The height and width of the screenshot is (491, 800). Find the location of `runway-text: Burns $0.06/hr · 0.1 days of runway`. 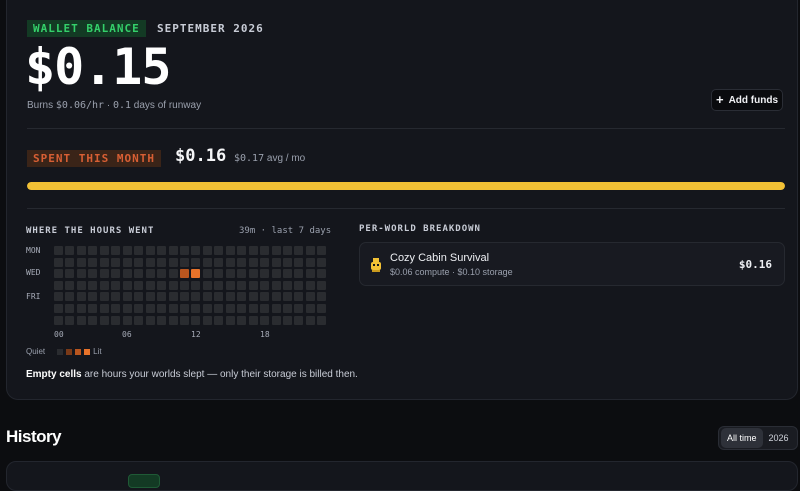

runway-text: Burns $0.06/hr · 0.1 days of runway is located at coordinates (114, 105).